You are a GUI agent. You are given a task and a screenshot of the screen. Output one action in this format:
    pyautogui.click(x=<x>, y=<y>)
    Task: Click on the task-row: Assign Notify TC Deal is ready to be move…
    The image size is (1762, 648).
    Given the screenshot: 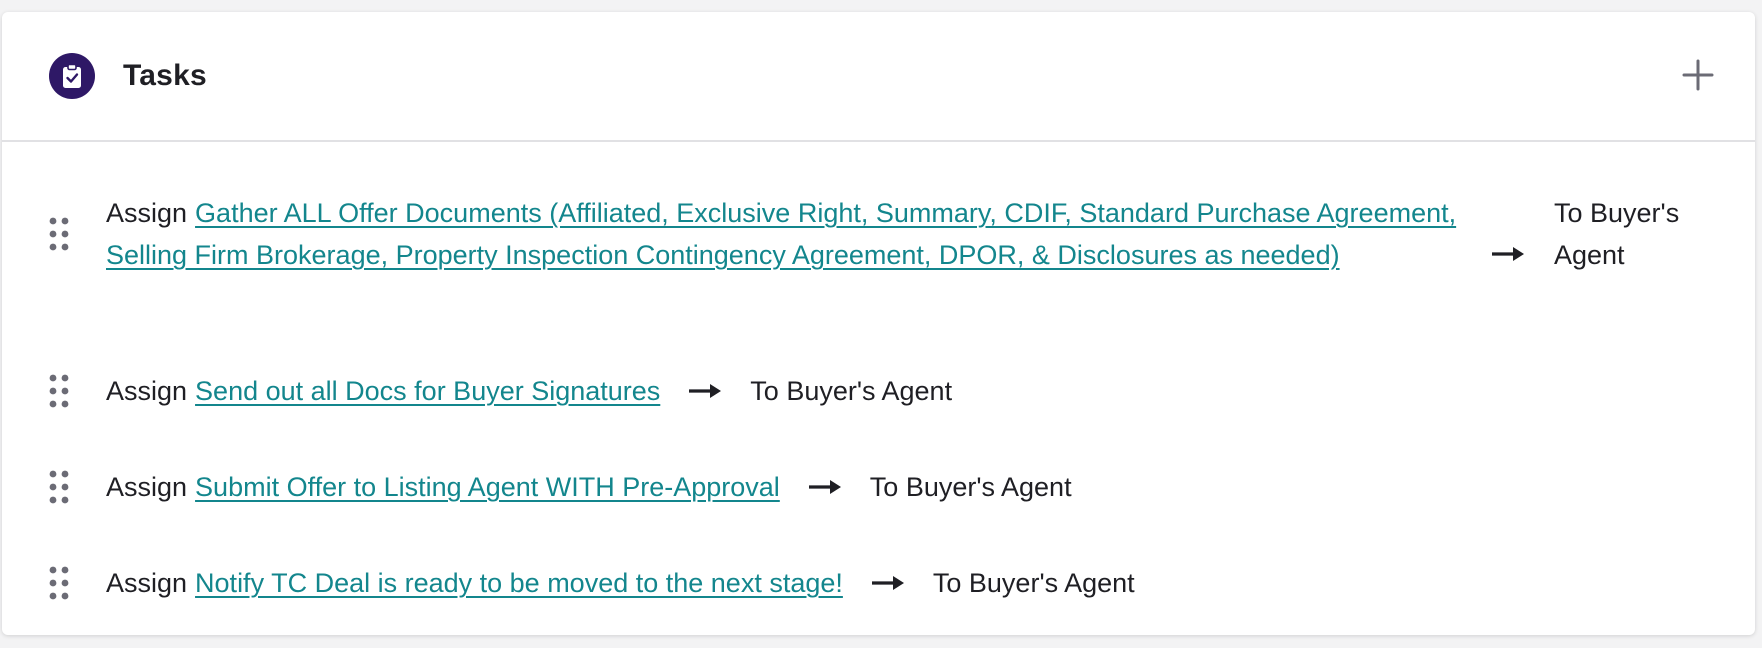 What is the action you would take?
    pyautogui.click(x=878, y=587)
    